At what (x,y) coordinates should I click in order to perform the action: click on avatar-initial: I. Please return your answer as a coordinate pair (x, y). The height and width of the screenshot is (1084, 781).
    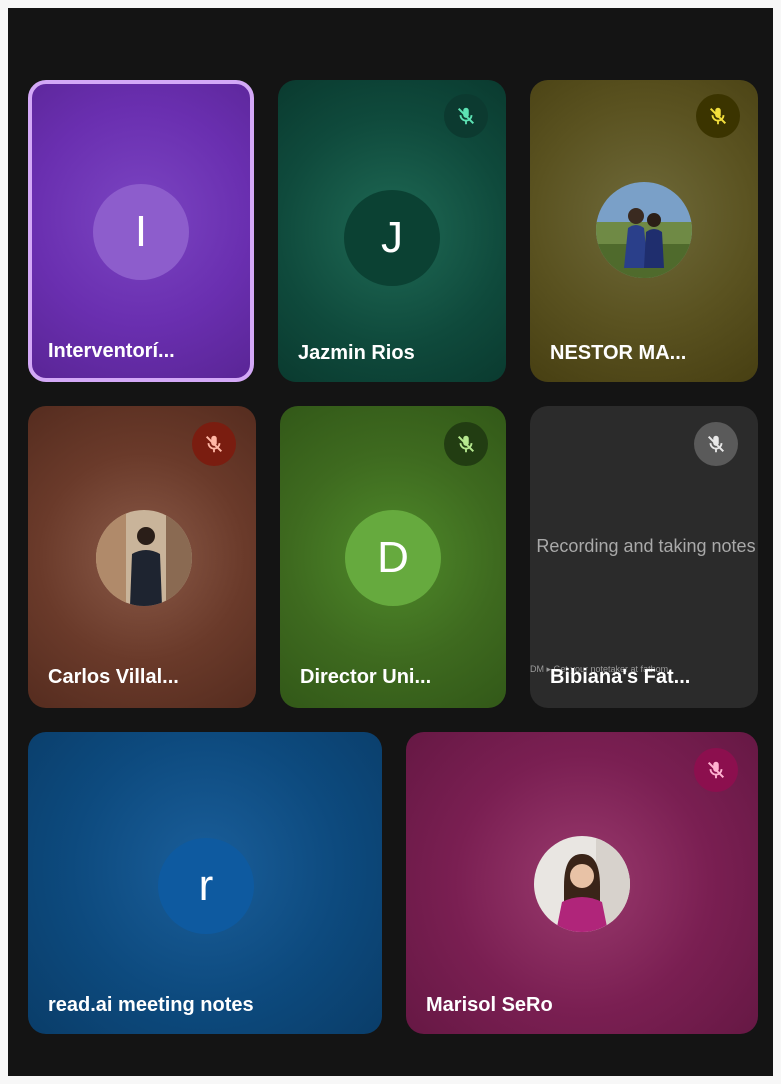
    Looking at the image, I should click on (141, 231).